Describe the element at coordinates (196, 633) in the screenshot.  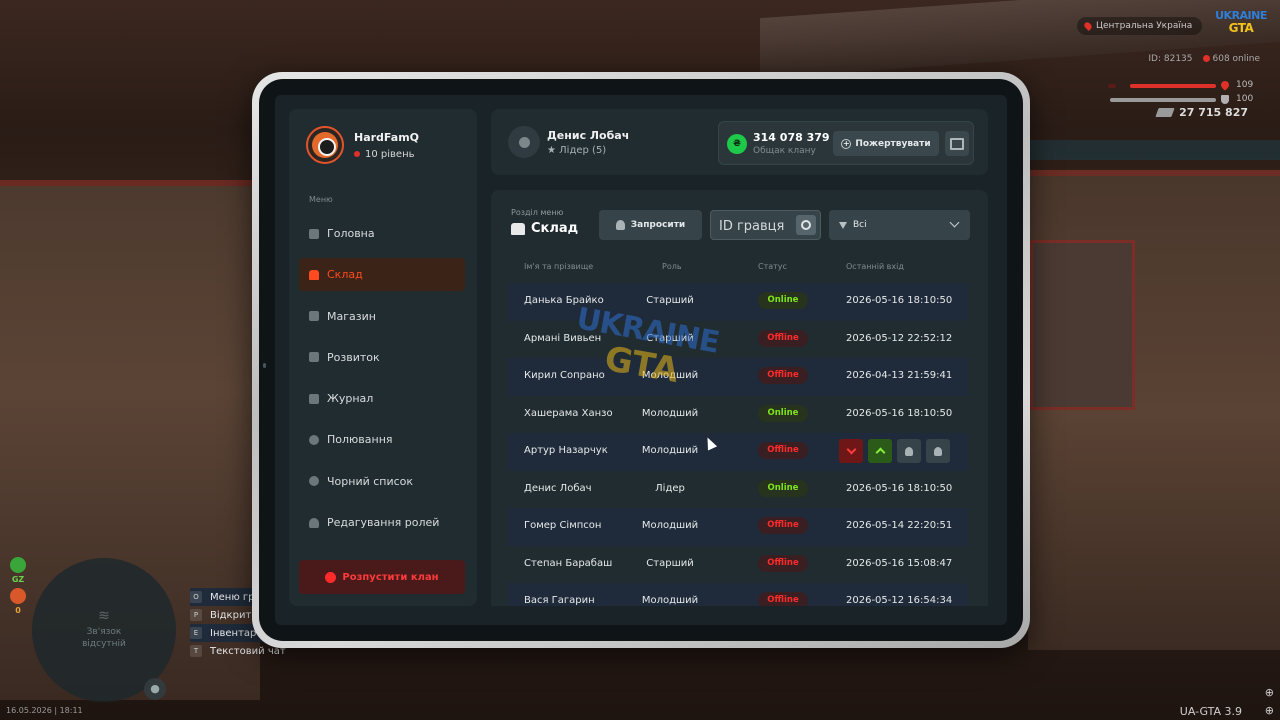
I see `hint-key: E` at that location.